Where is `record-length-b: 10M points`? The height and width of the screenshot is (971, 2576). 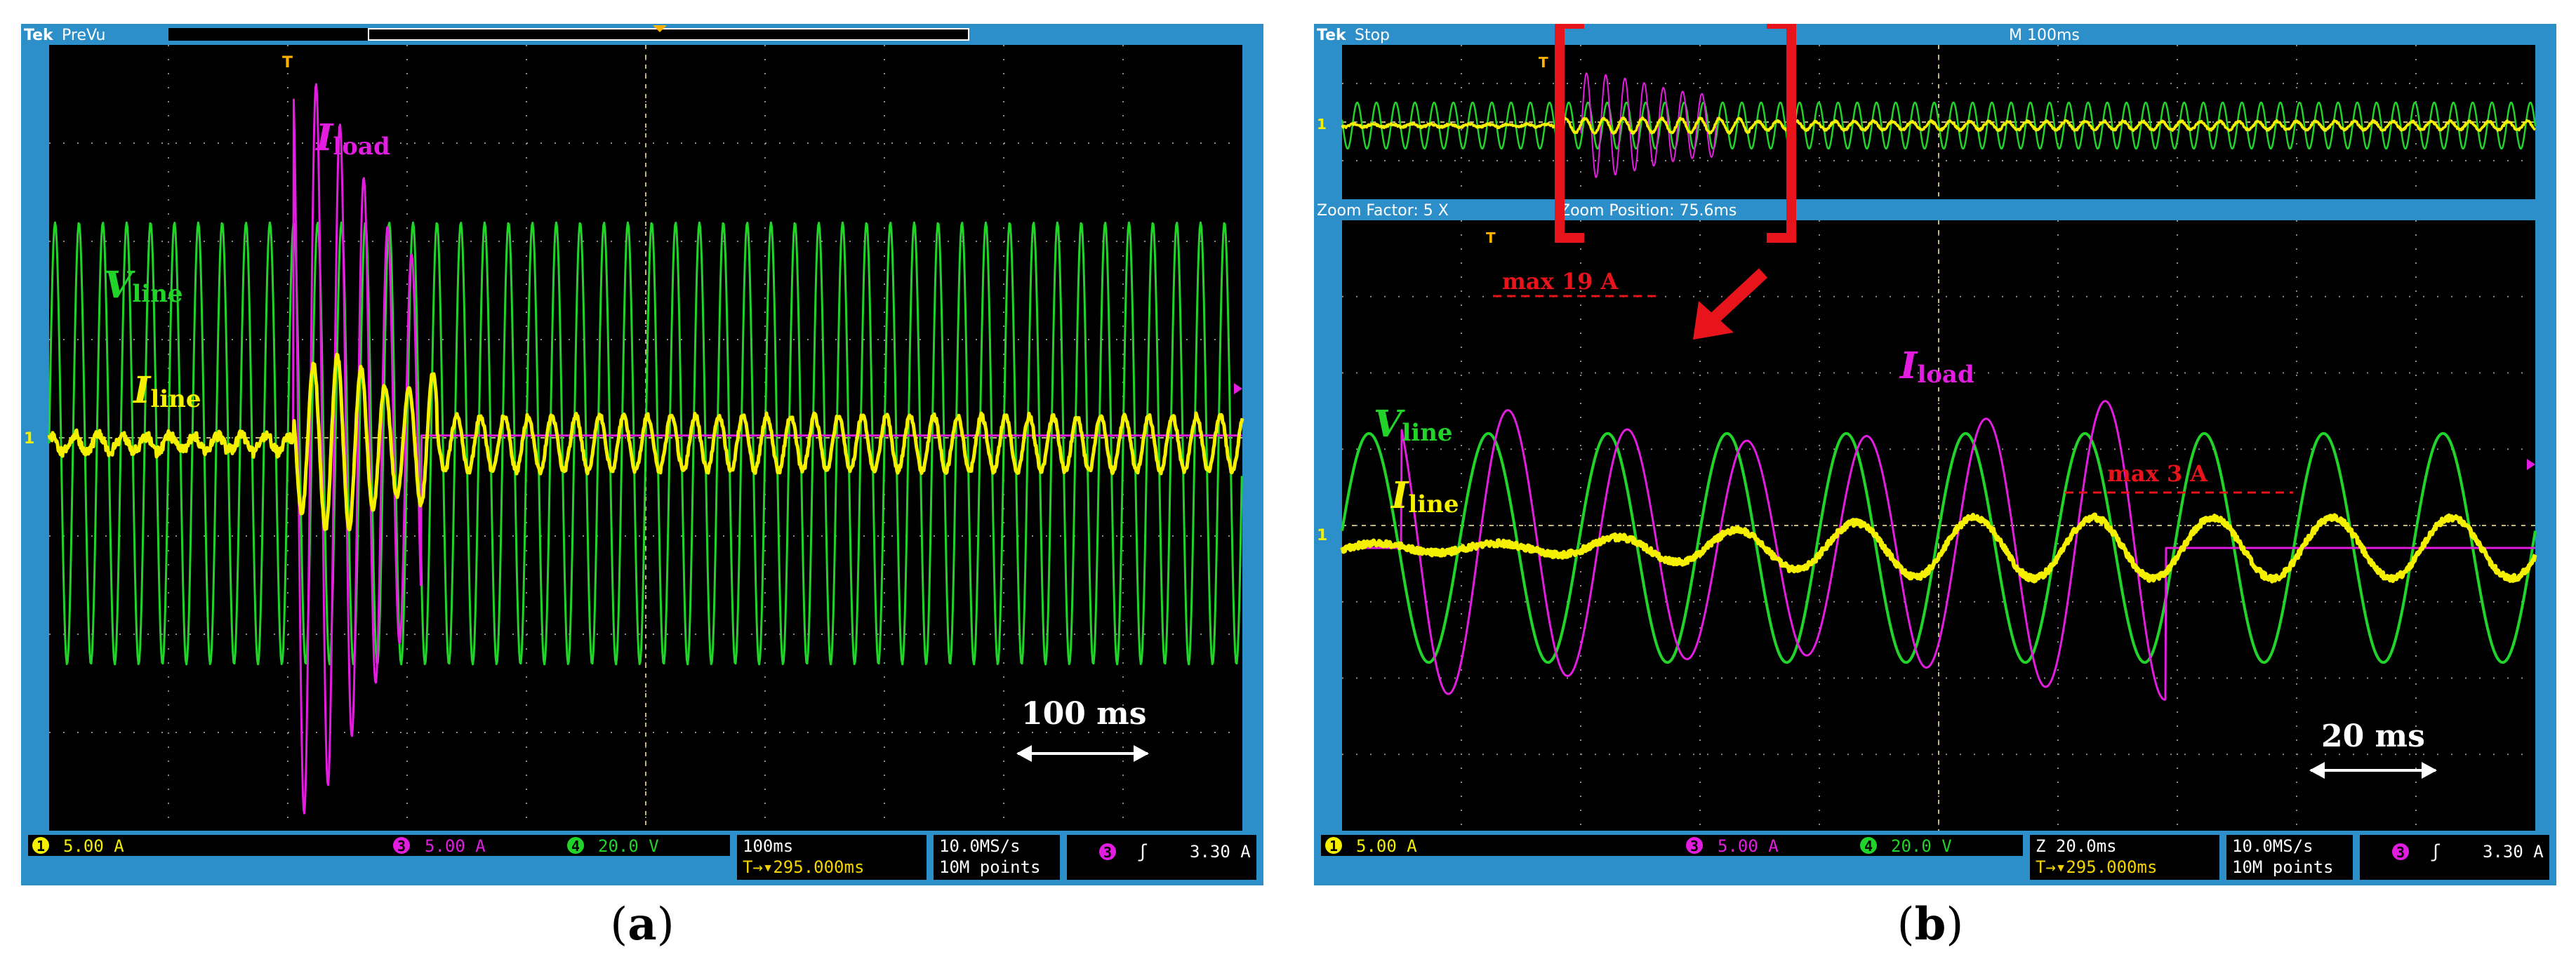 record-length-b: 10M points is located at coordinates (2283, 867).